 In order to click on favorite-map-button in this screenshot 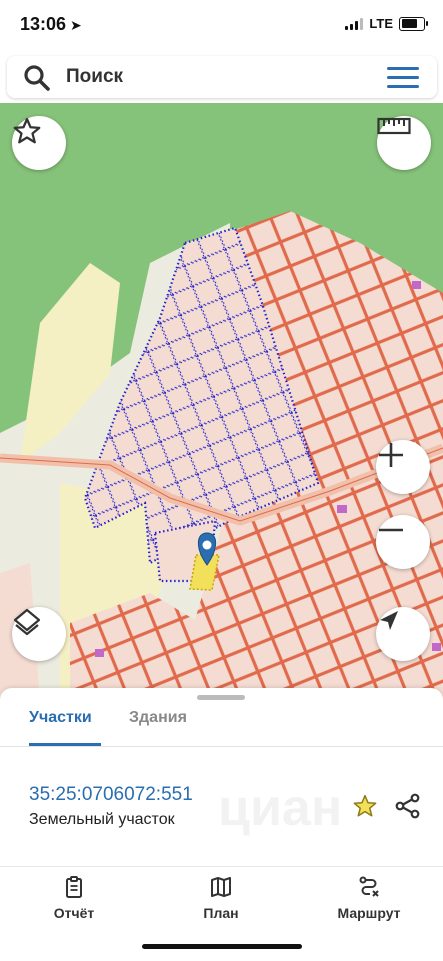, I will do `click(39, 143)`.